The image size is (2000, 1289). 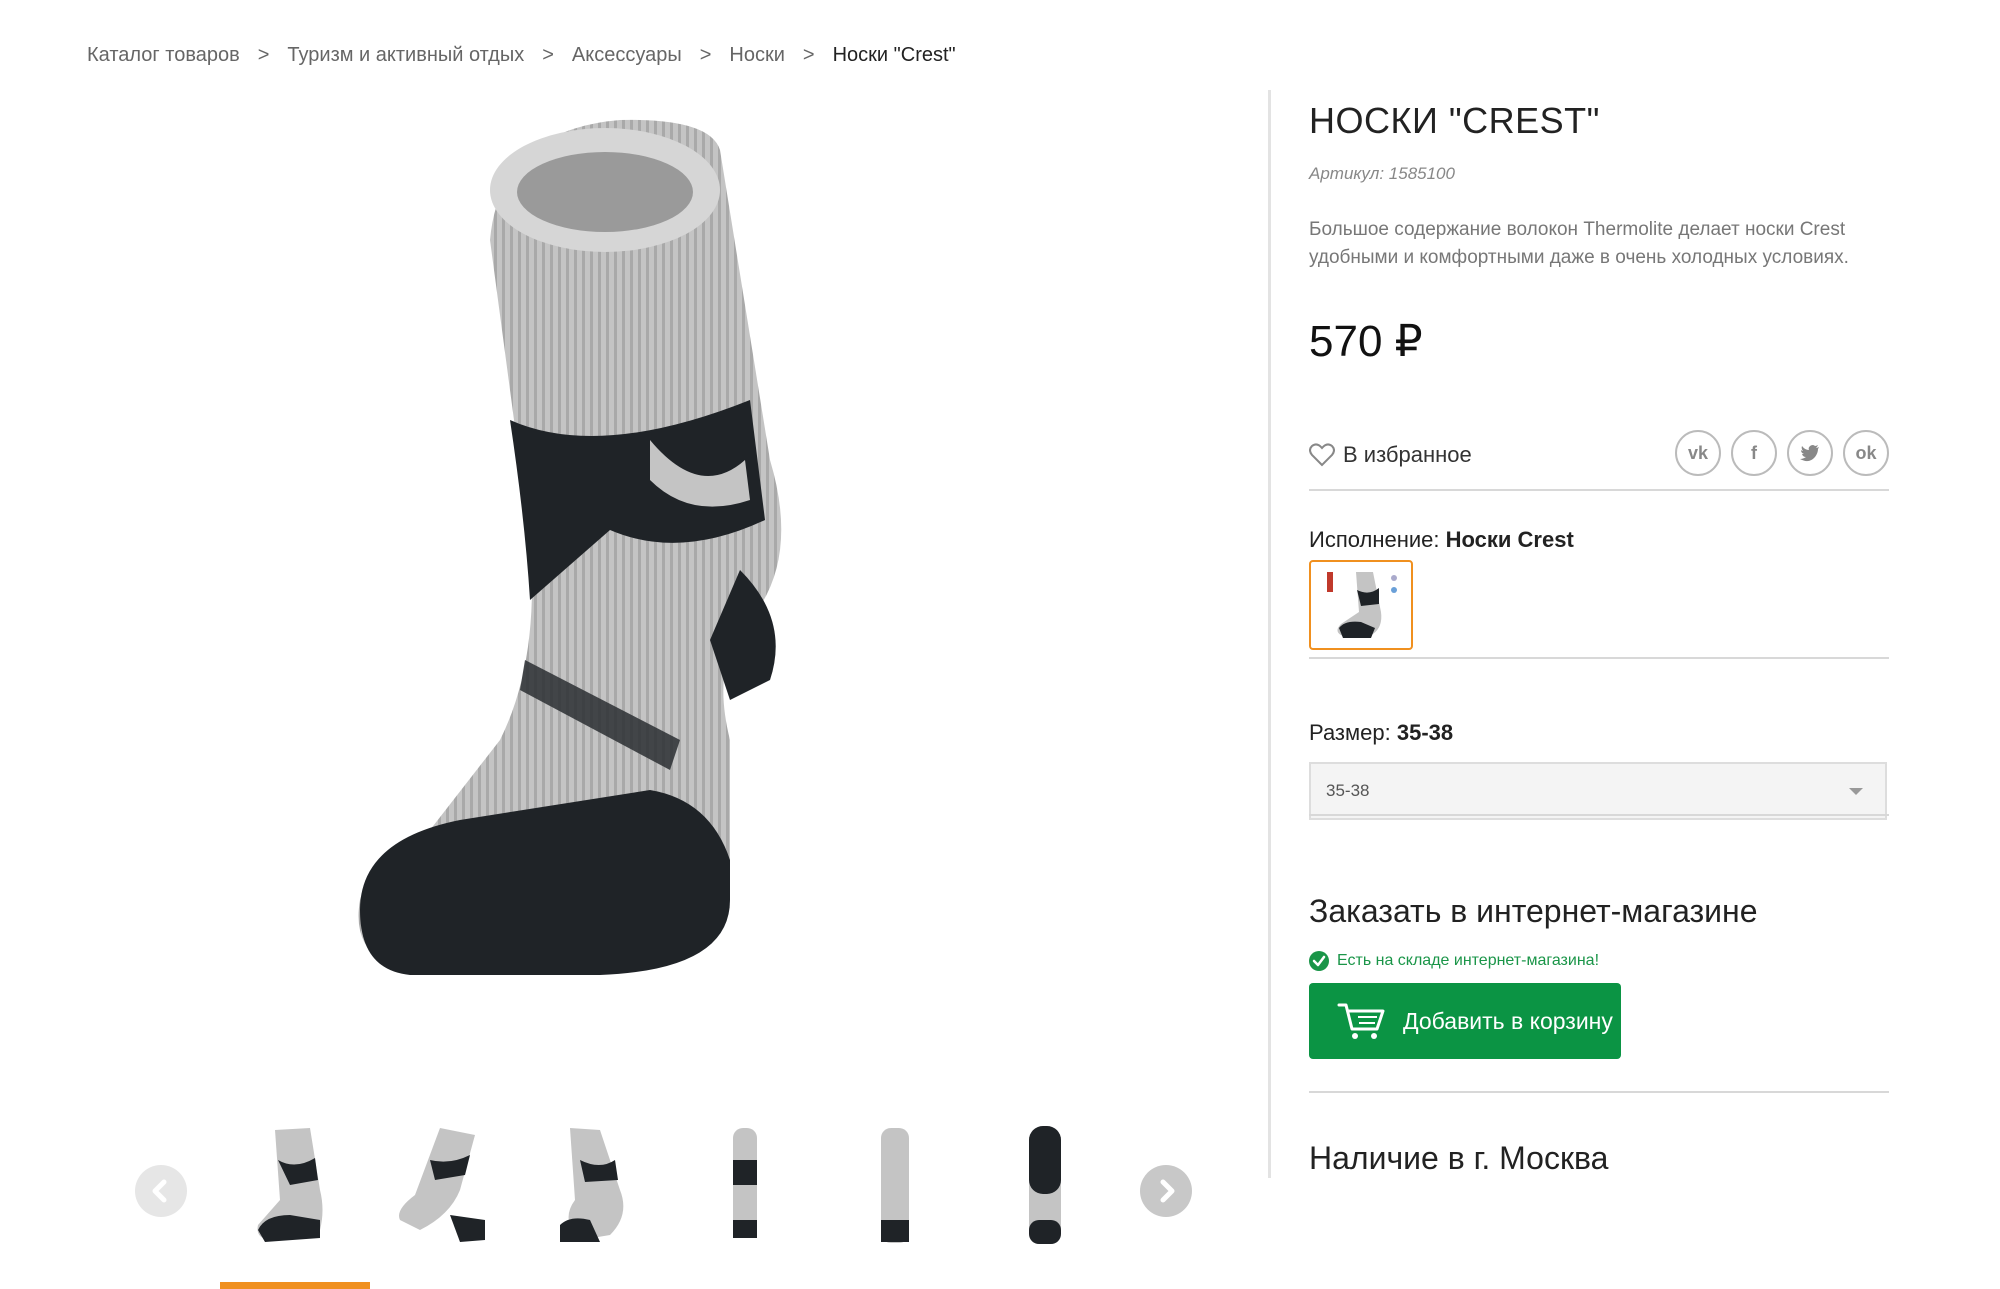 What do you see at coordinates (570, 547) in the screenshot?
I see `sock-image` at bounding box center [570, 547].